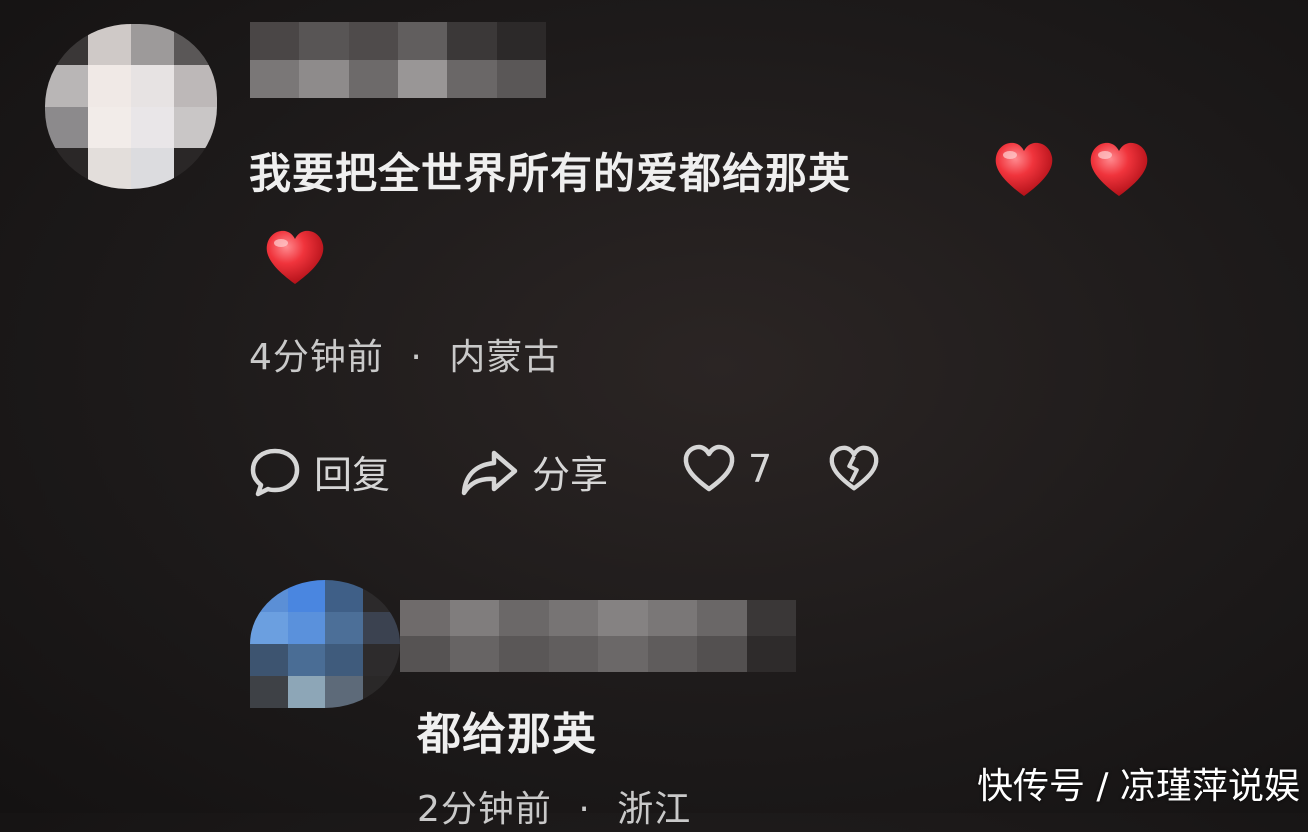  I want to click on username-blurred, so click(398, 60).